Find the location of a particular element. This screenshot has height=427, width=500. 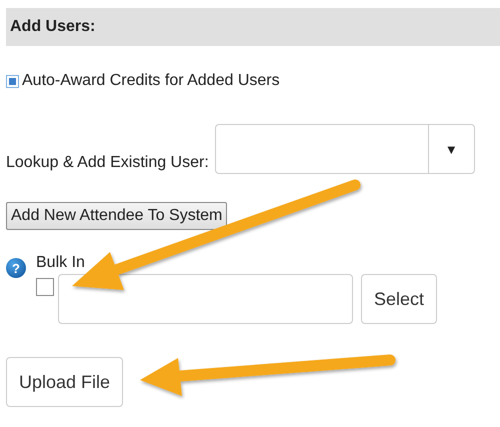

help-icon: ? is located at coordinates (16, 268).